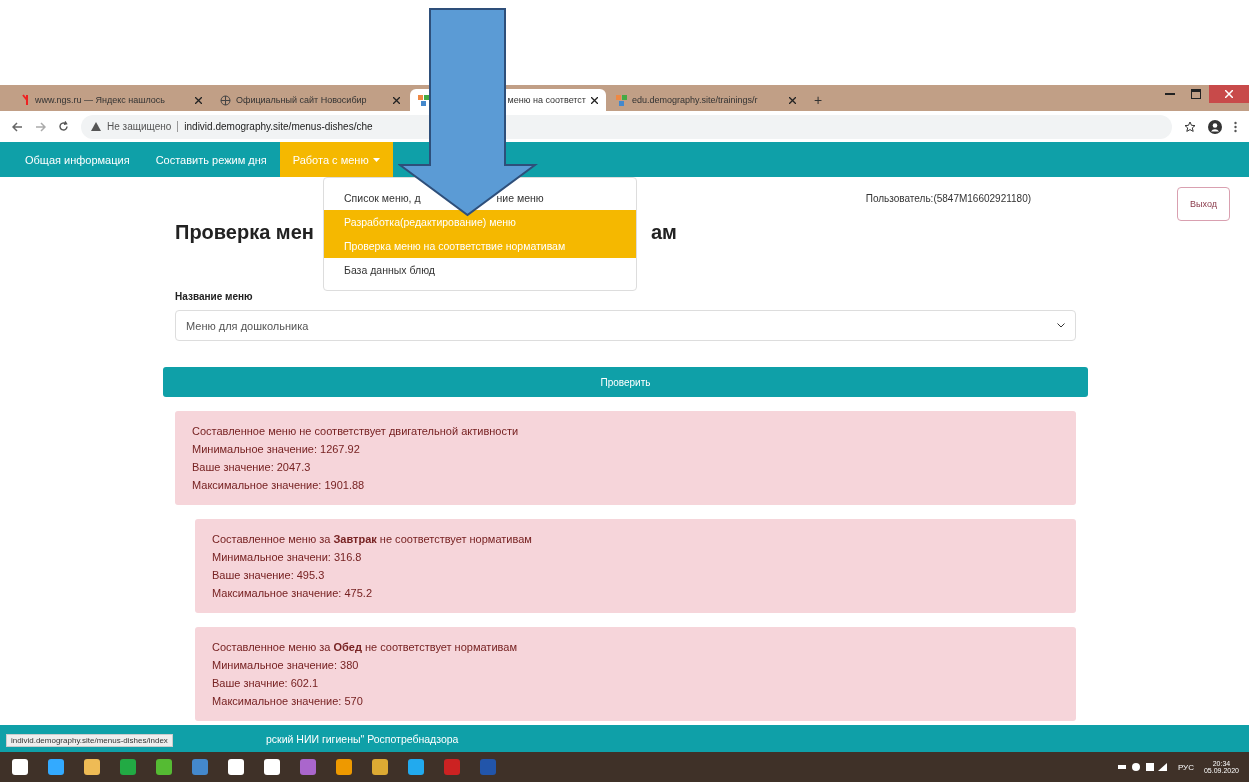 This screenshot has height=782, width=1249. Describe the element at coordinates (96, 126) in the screenshot. I see `warning-icon` at that location.